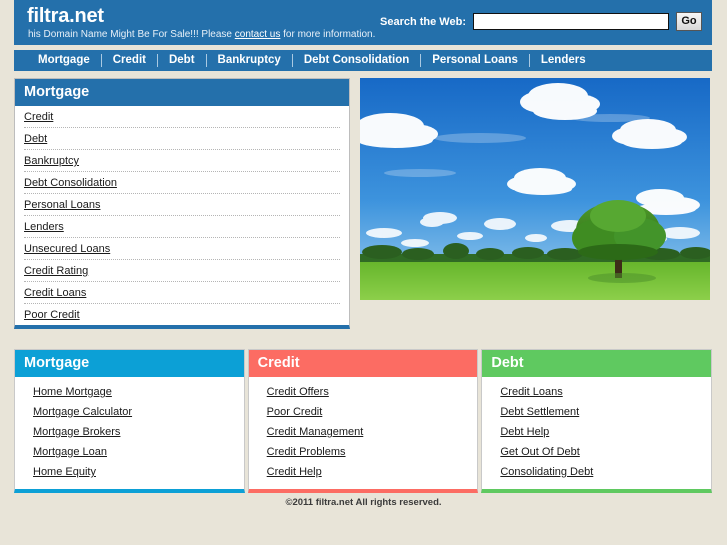 This screenshot has width=727, height=545. I want to click on box-title-mortgage: Mortgage, so click(129, 363).